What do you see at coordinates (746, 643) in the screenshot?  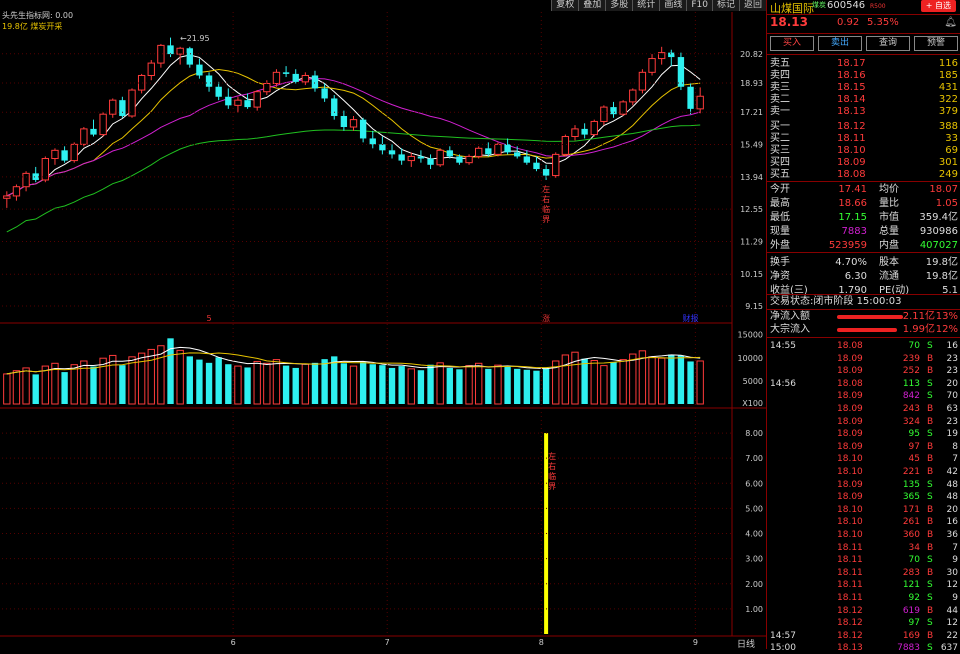 I see `period-label: 日线` at bounding box center [746, 643].